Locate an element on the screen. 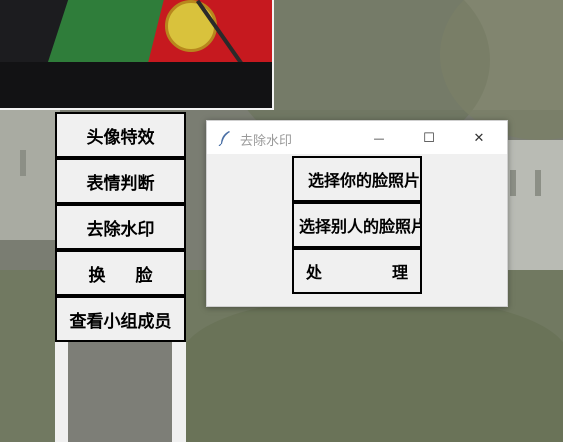 The height and width of the screenshot is (442, 563). view-team-members-label: 查看小组成员 is located at coordinates (120, 321).